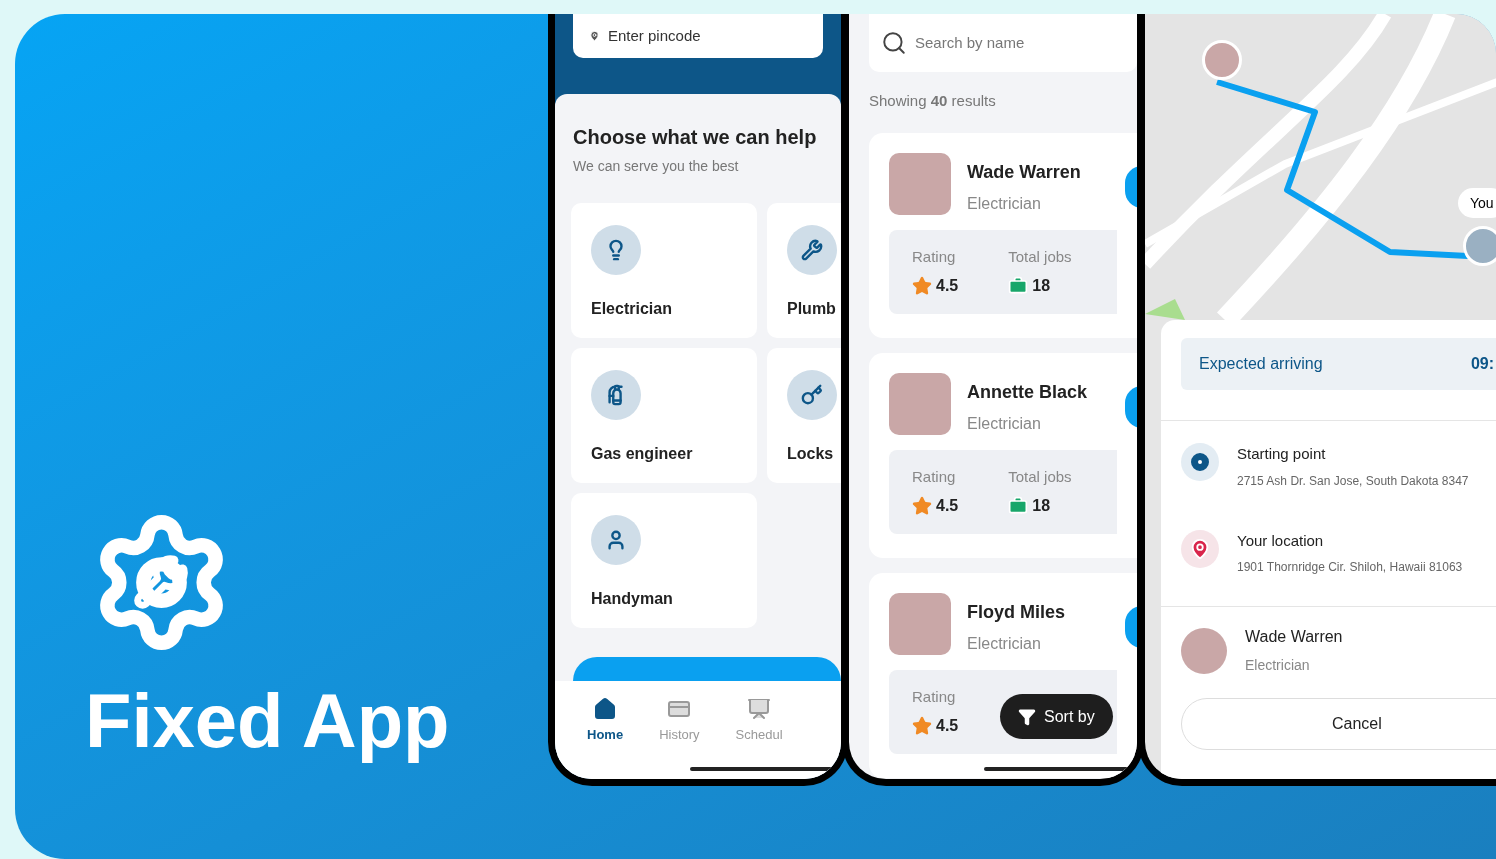 The height and width of the screenshot is (859, 1496). What do you see at coordinates (642, 454) in the screenshot?
I see `service-label: Gas engineer` at bounding box center [642, 454].